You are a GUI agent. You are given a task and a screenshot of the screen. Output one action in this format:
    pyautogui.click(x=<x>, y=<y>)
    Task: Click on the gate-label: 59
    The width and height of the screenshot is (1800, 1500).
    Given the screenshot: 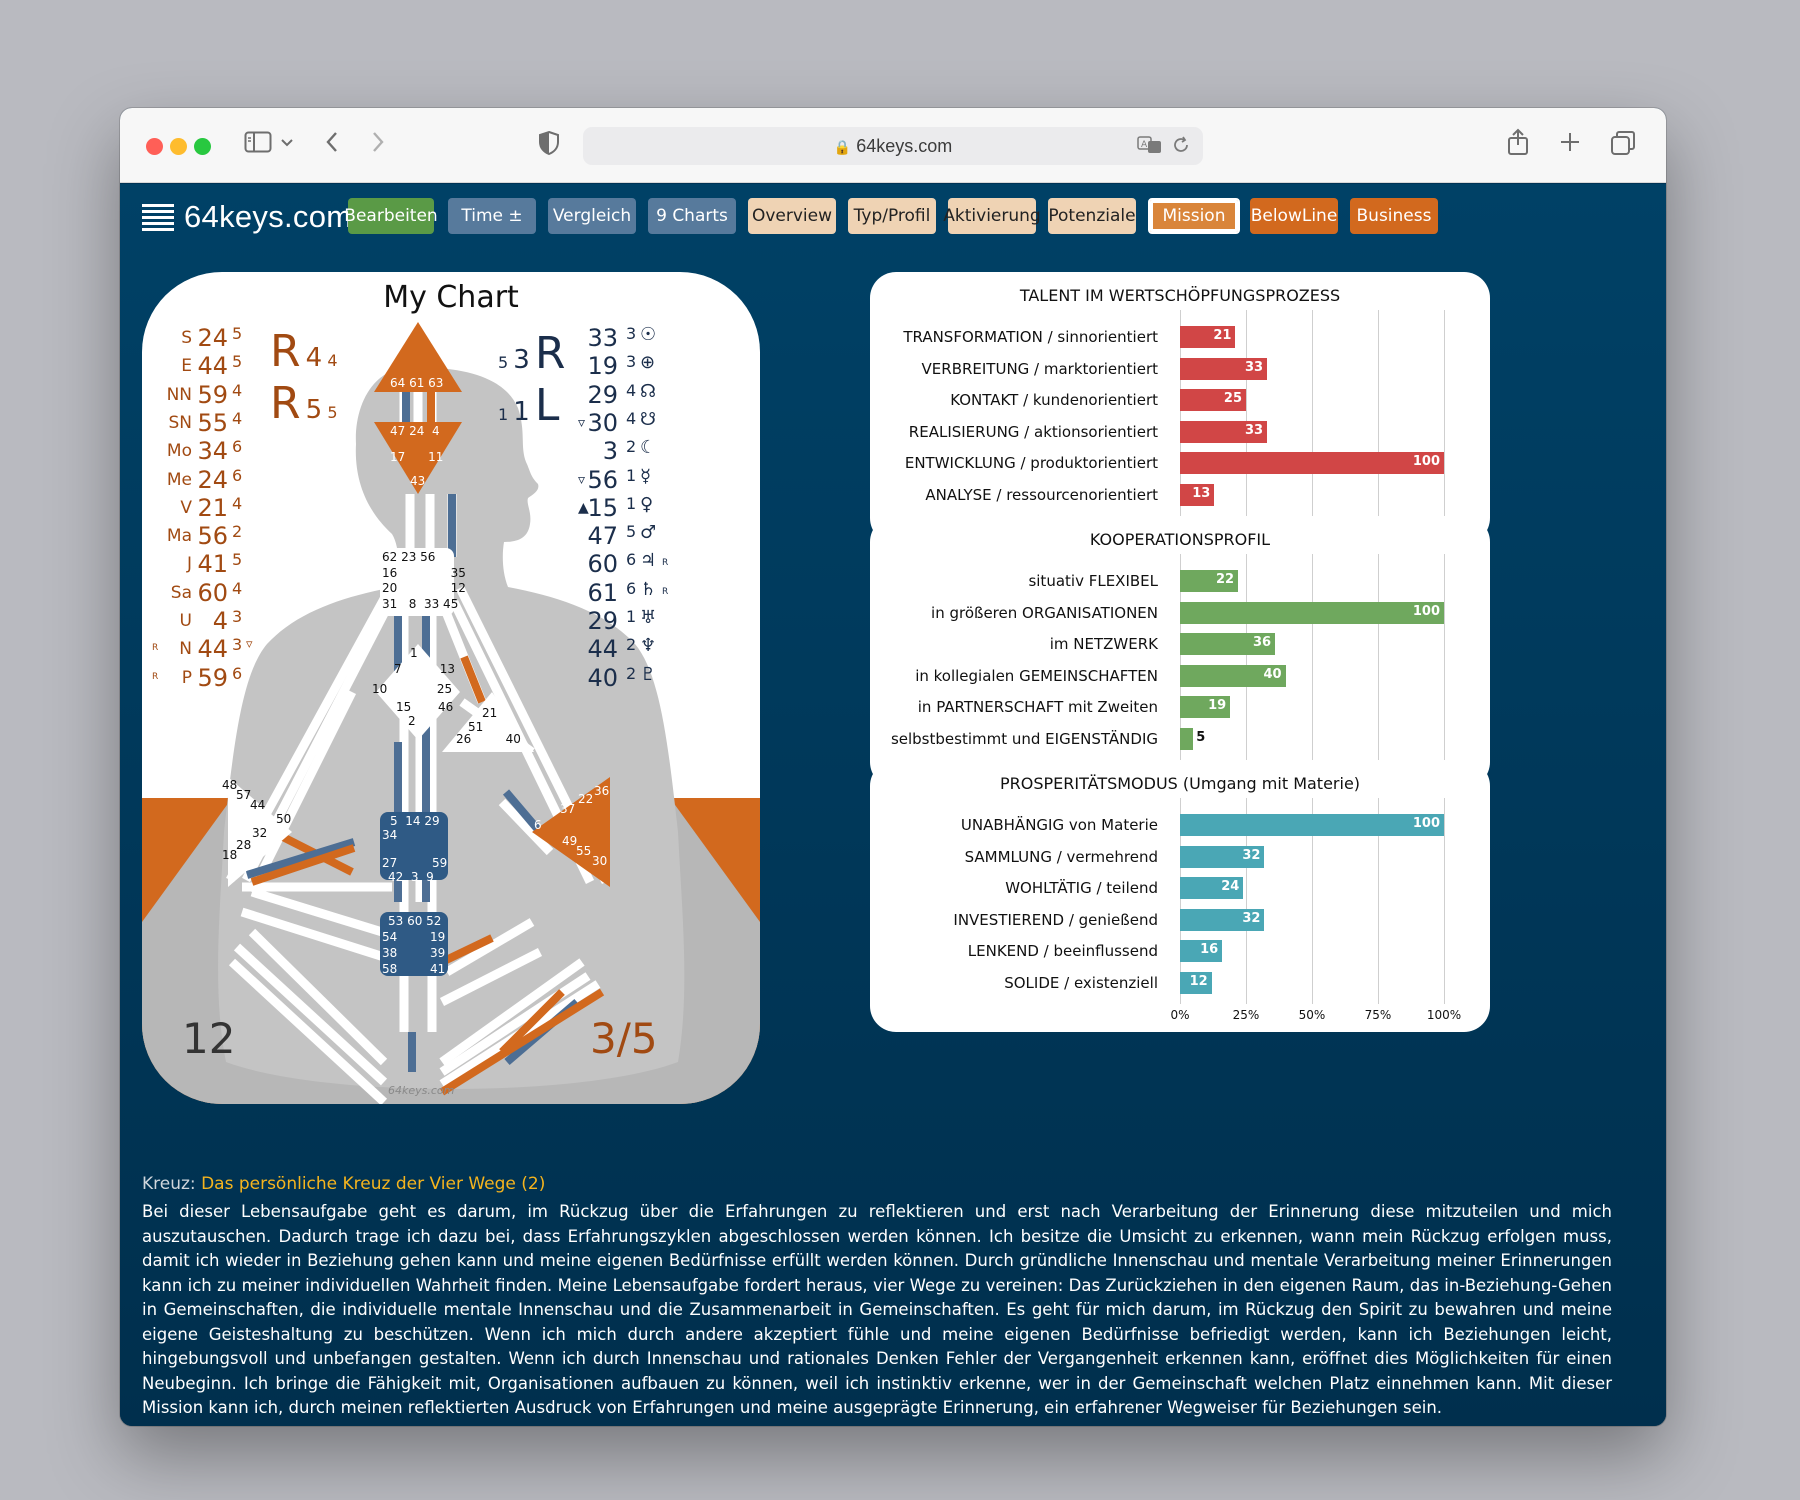 What is the action you would take?
    pyautogui.click(x=439, y=863)
    